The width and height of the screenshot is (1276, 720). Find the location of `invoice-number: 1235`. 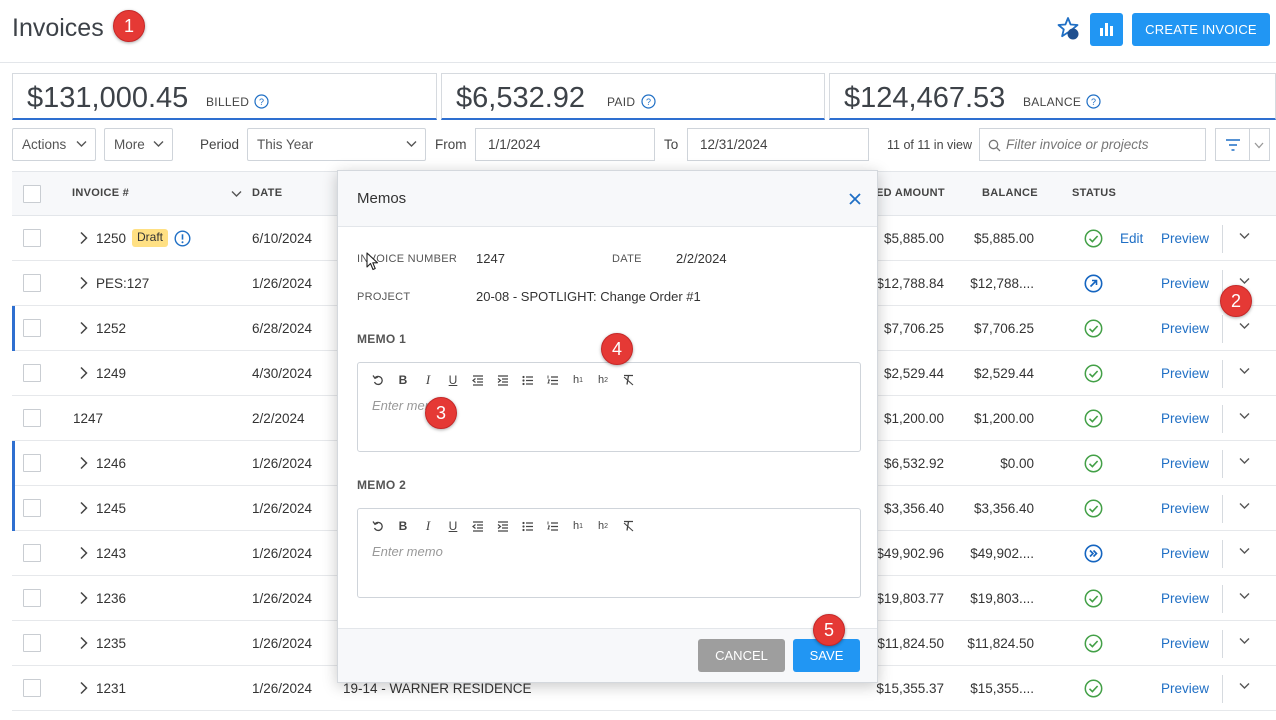

invoice-number: 1235 is located at coordinates (111, 643).